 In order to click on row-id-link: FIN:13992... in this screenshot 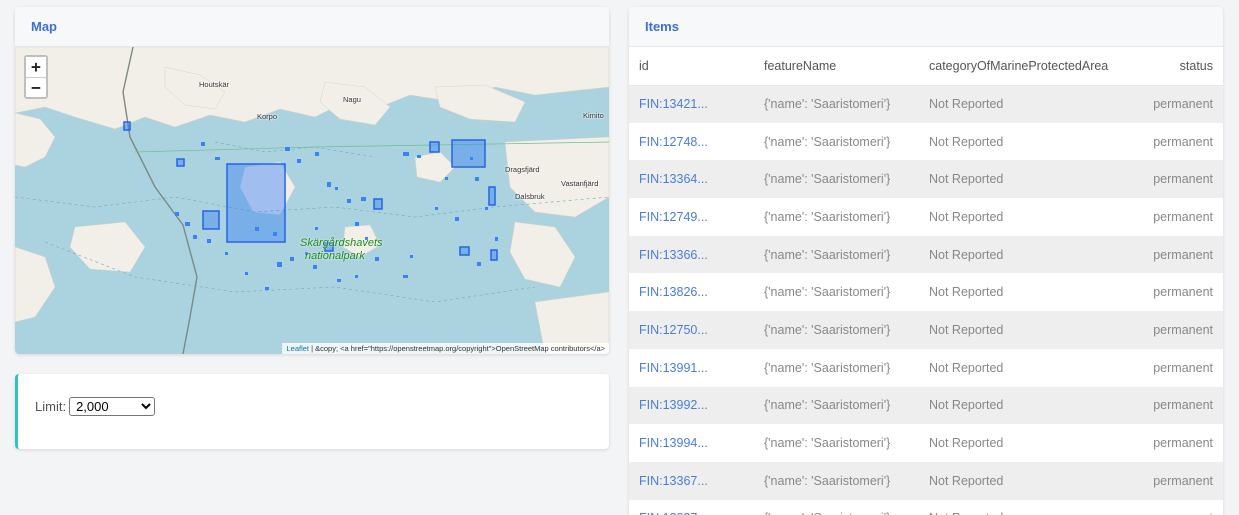, I will do `click(691, 405)`.